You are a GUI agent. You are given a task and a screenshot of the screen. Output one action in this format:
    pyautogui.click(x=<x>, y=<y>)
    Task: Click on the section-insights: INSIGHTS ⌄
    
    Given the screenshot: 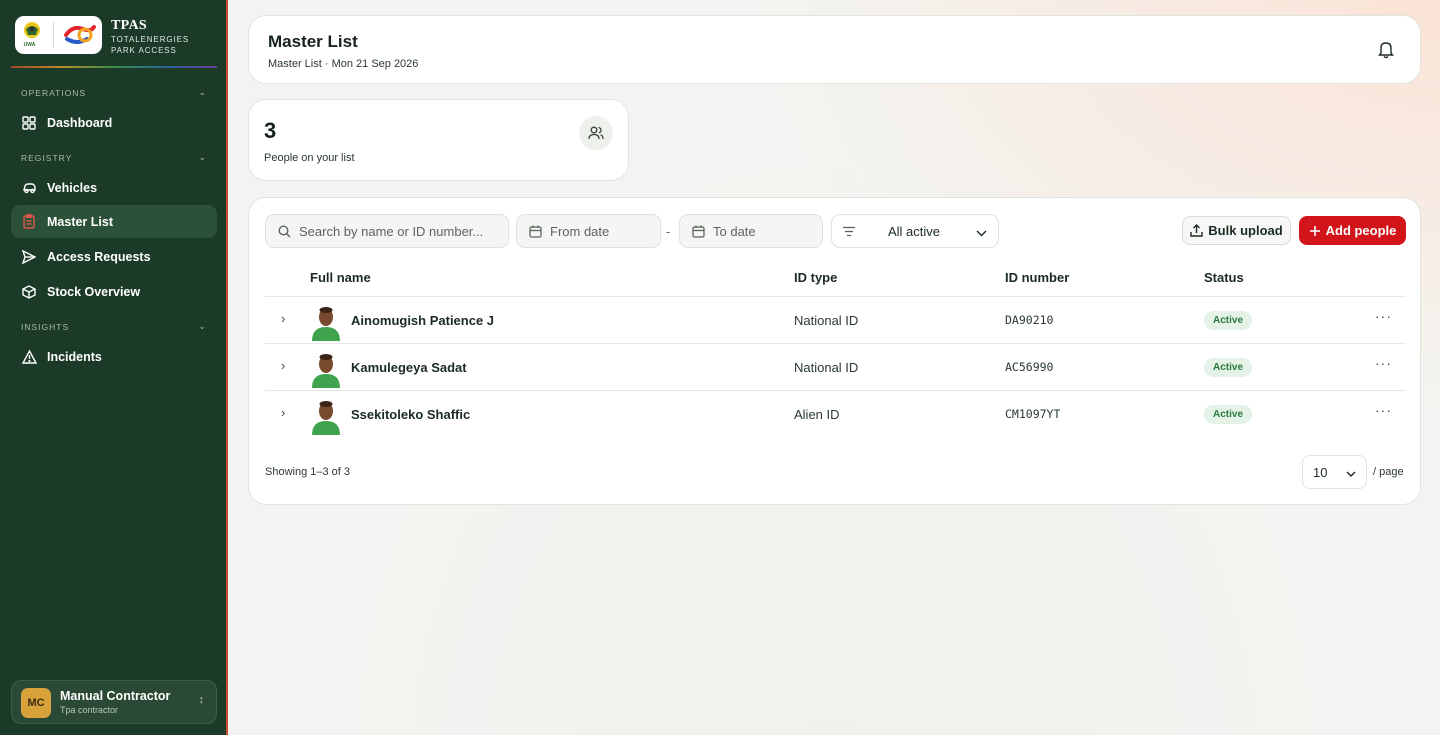 What is the action you would take?
    pyautogui.click(x=114, y=326)
    